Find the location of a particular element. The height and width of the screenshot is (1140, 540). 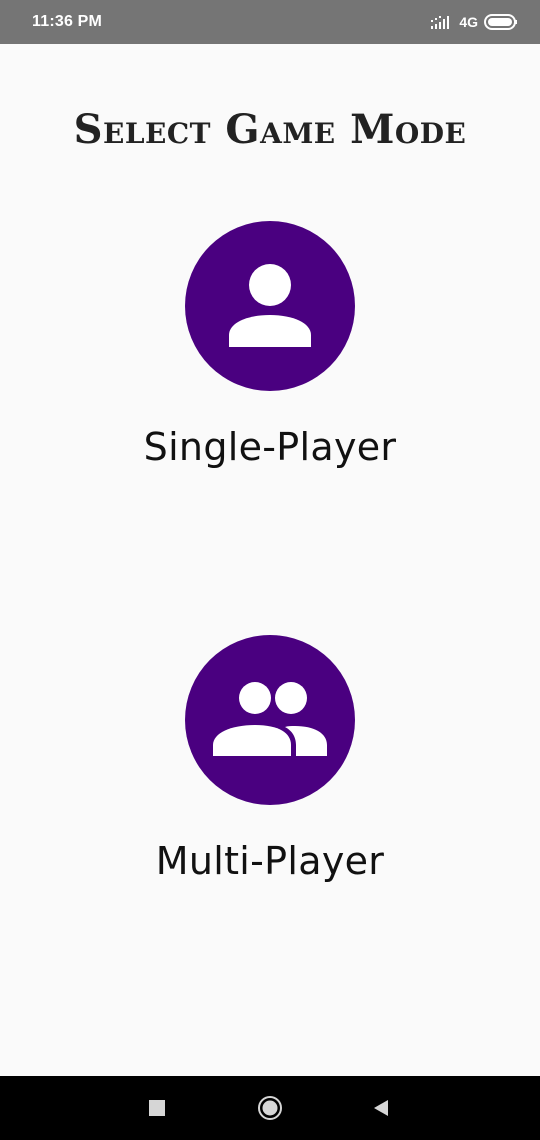

back-triangle-icon is located at coordinates (381, 1108).